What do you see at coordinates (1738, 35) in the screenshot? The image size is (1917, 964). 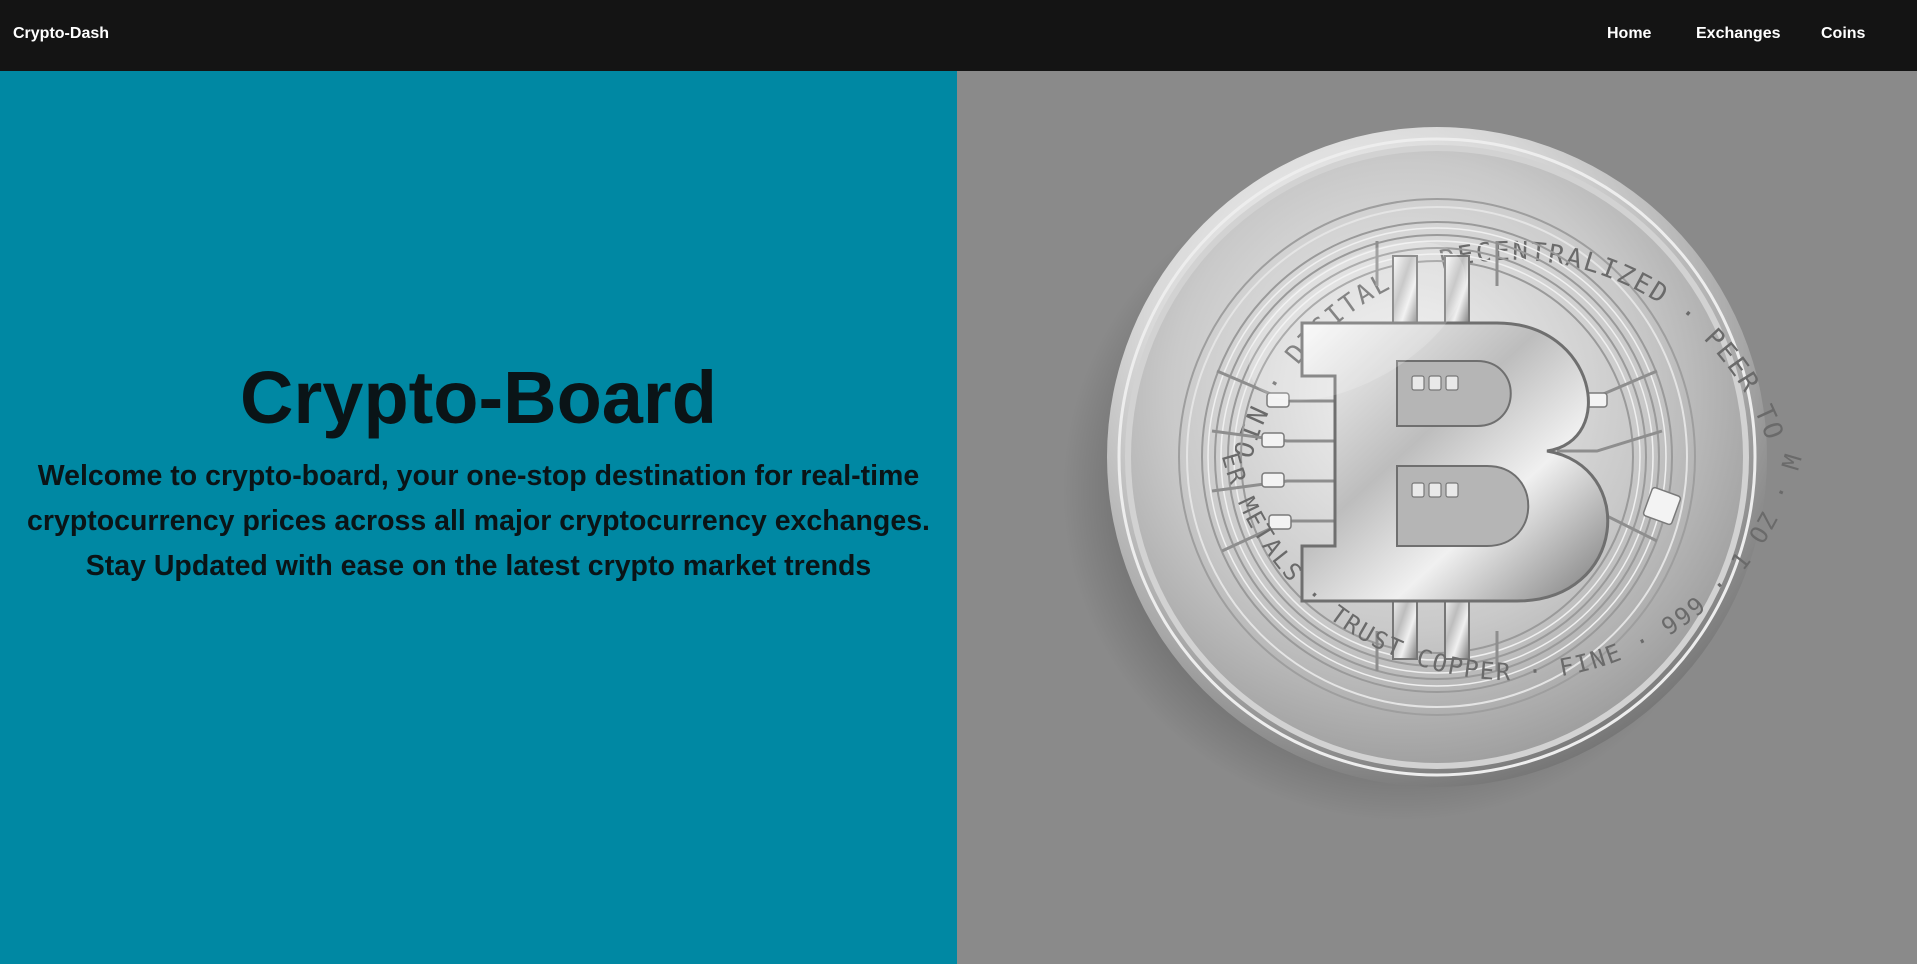 I see `nav-link-exchanges: Exchanges` at bounding box center [1738, 35].